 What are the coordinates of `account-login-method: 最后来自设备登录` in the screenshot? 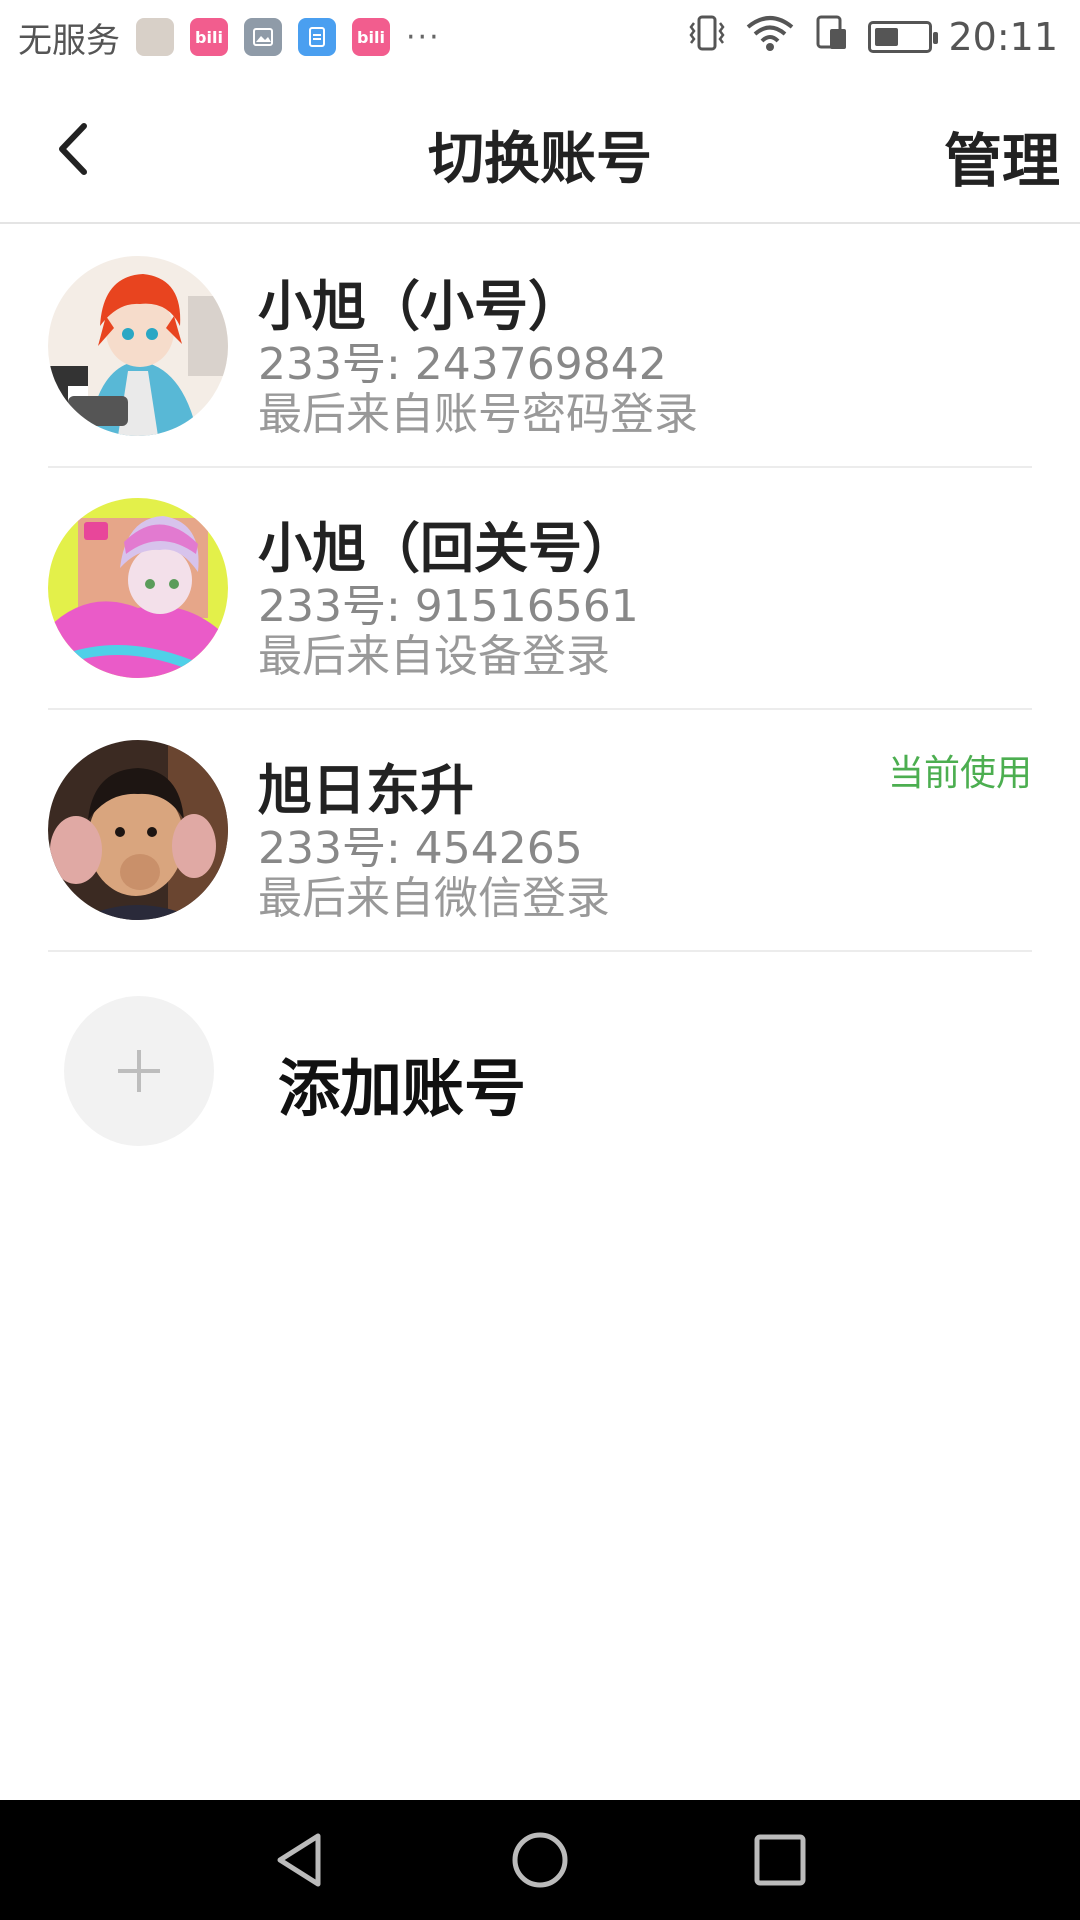 It's located at (434, 656).